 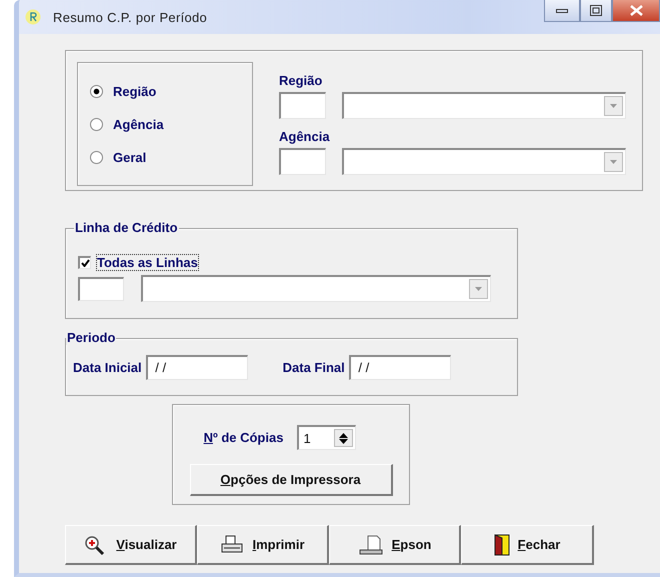 What do you see at coordinates (126, 227) in the screenshot?
I see `group-title: Linha de Crédito` at bounding box center [126, 227].